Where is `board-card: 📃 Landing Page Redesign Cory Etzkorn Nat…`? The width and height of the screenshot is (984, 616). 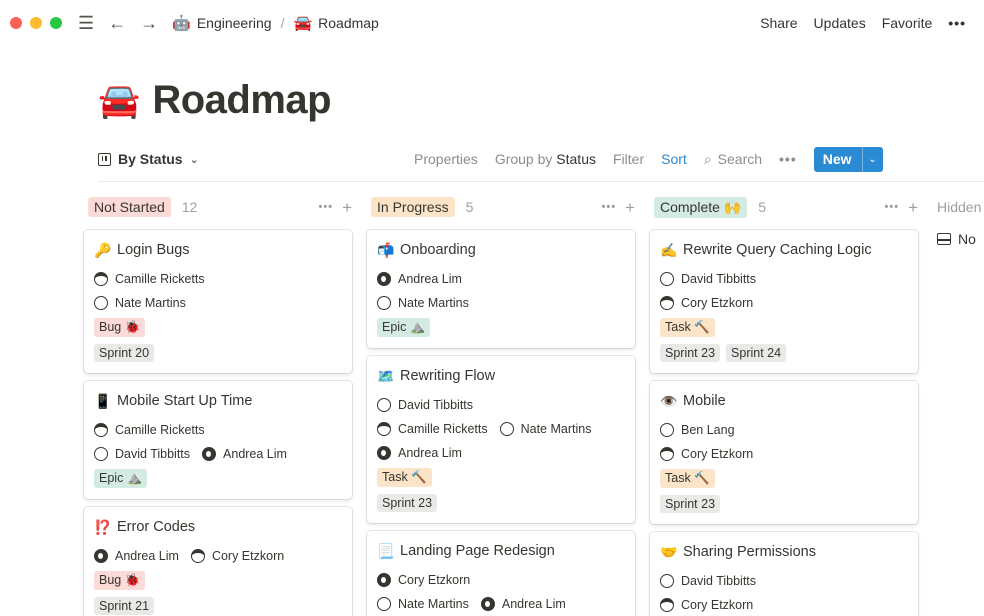 board-card: 📃 Landing Page Redesign Cory Etzkorn Nat… is located at coordinates (501, 573).